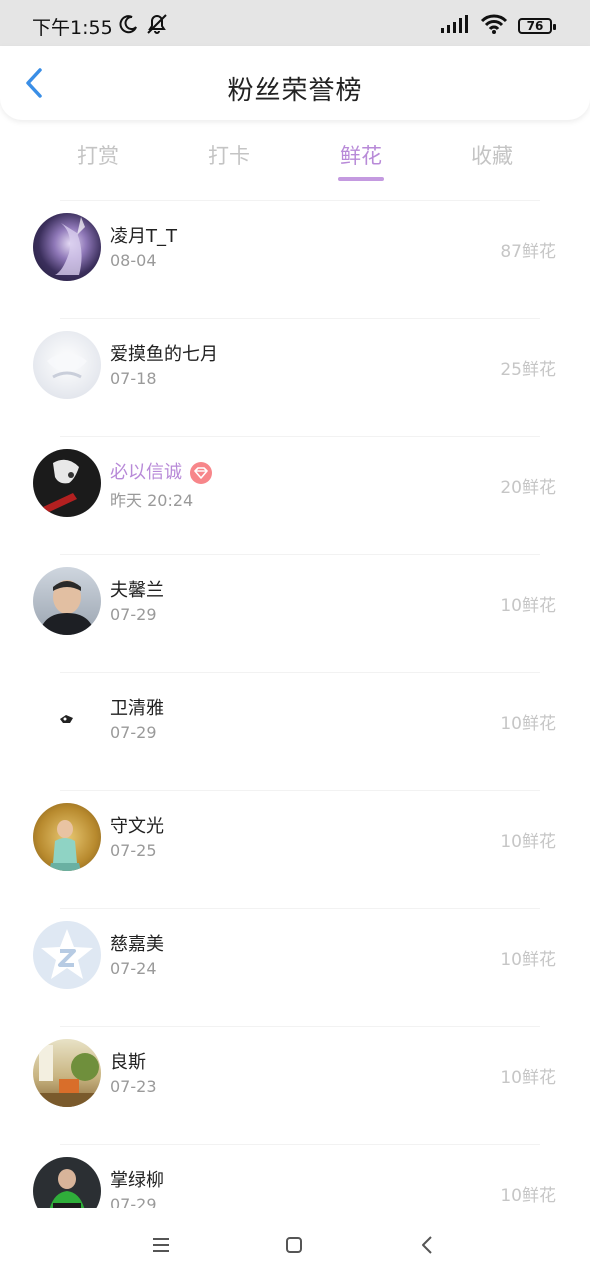  I want to click on battery-icon: 76, so click(537, 26).